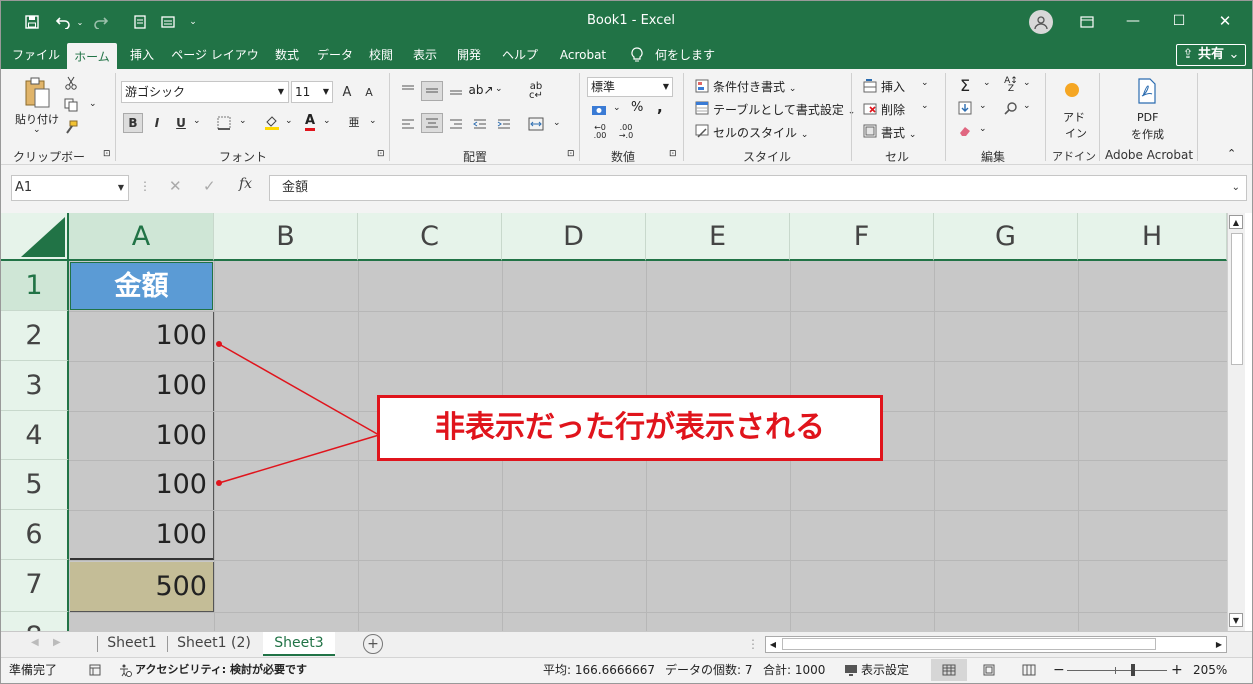 This screenshot has width=1253, height=684. Describe the element at coordinates (101, 22) in the screenshot. I see `redo-icon` at that location.